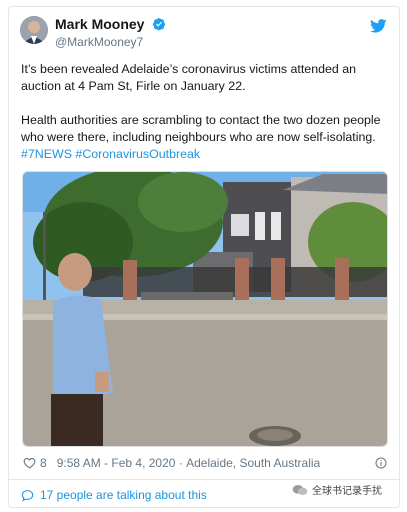  I want to click on watermark-text: 全球书记录手扰, so click(347, 491).